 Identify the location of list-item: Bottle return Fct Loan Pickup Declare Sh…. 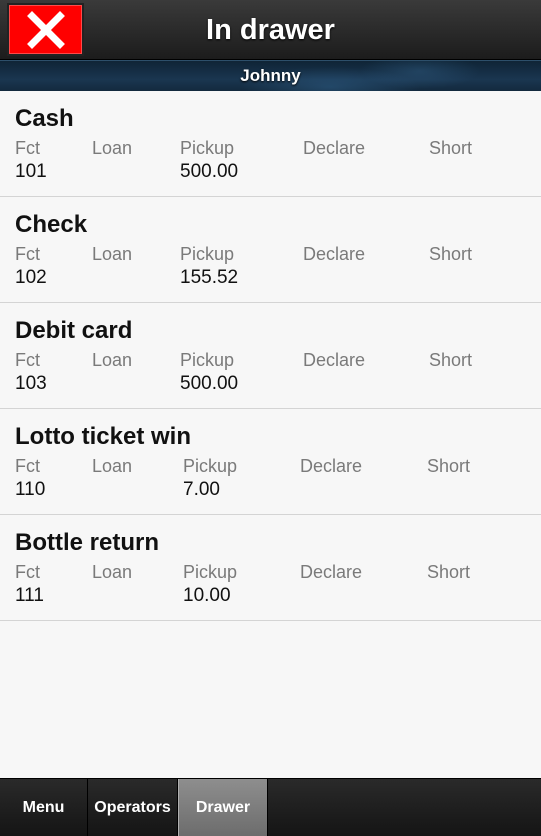
(270, 568).